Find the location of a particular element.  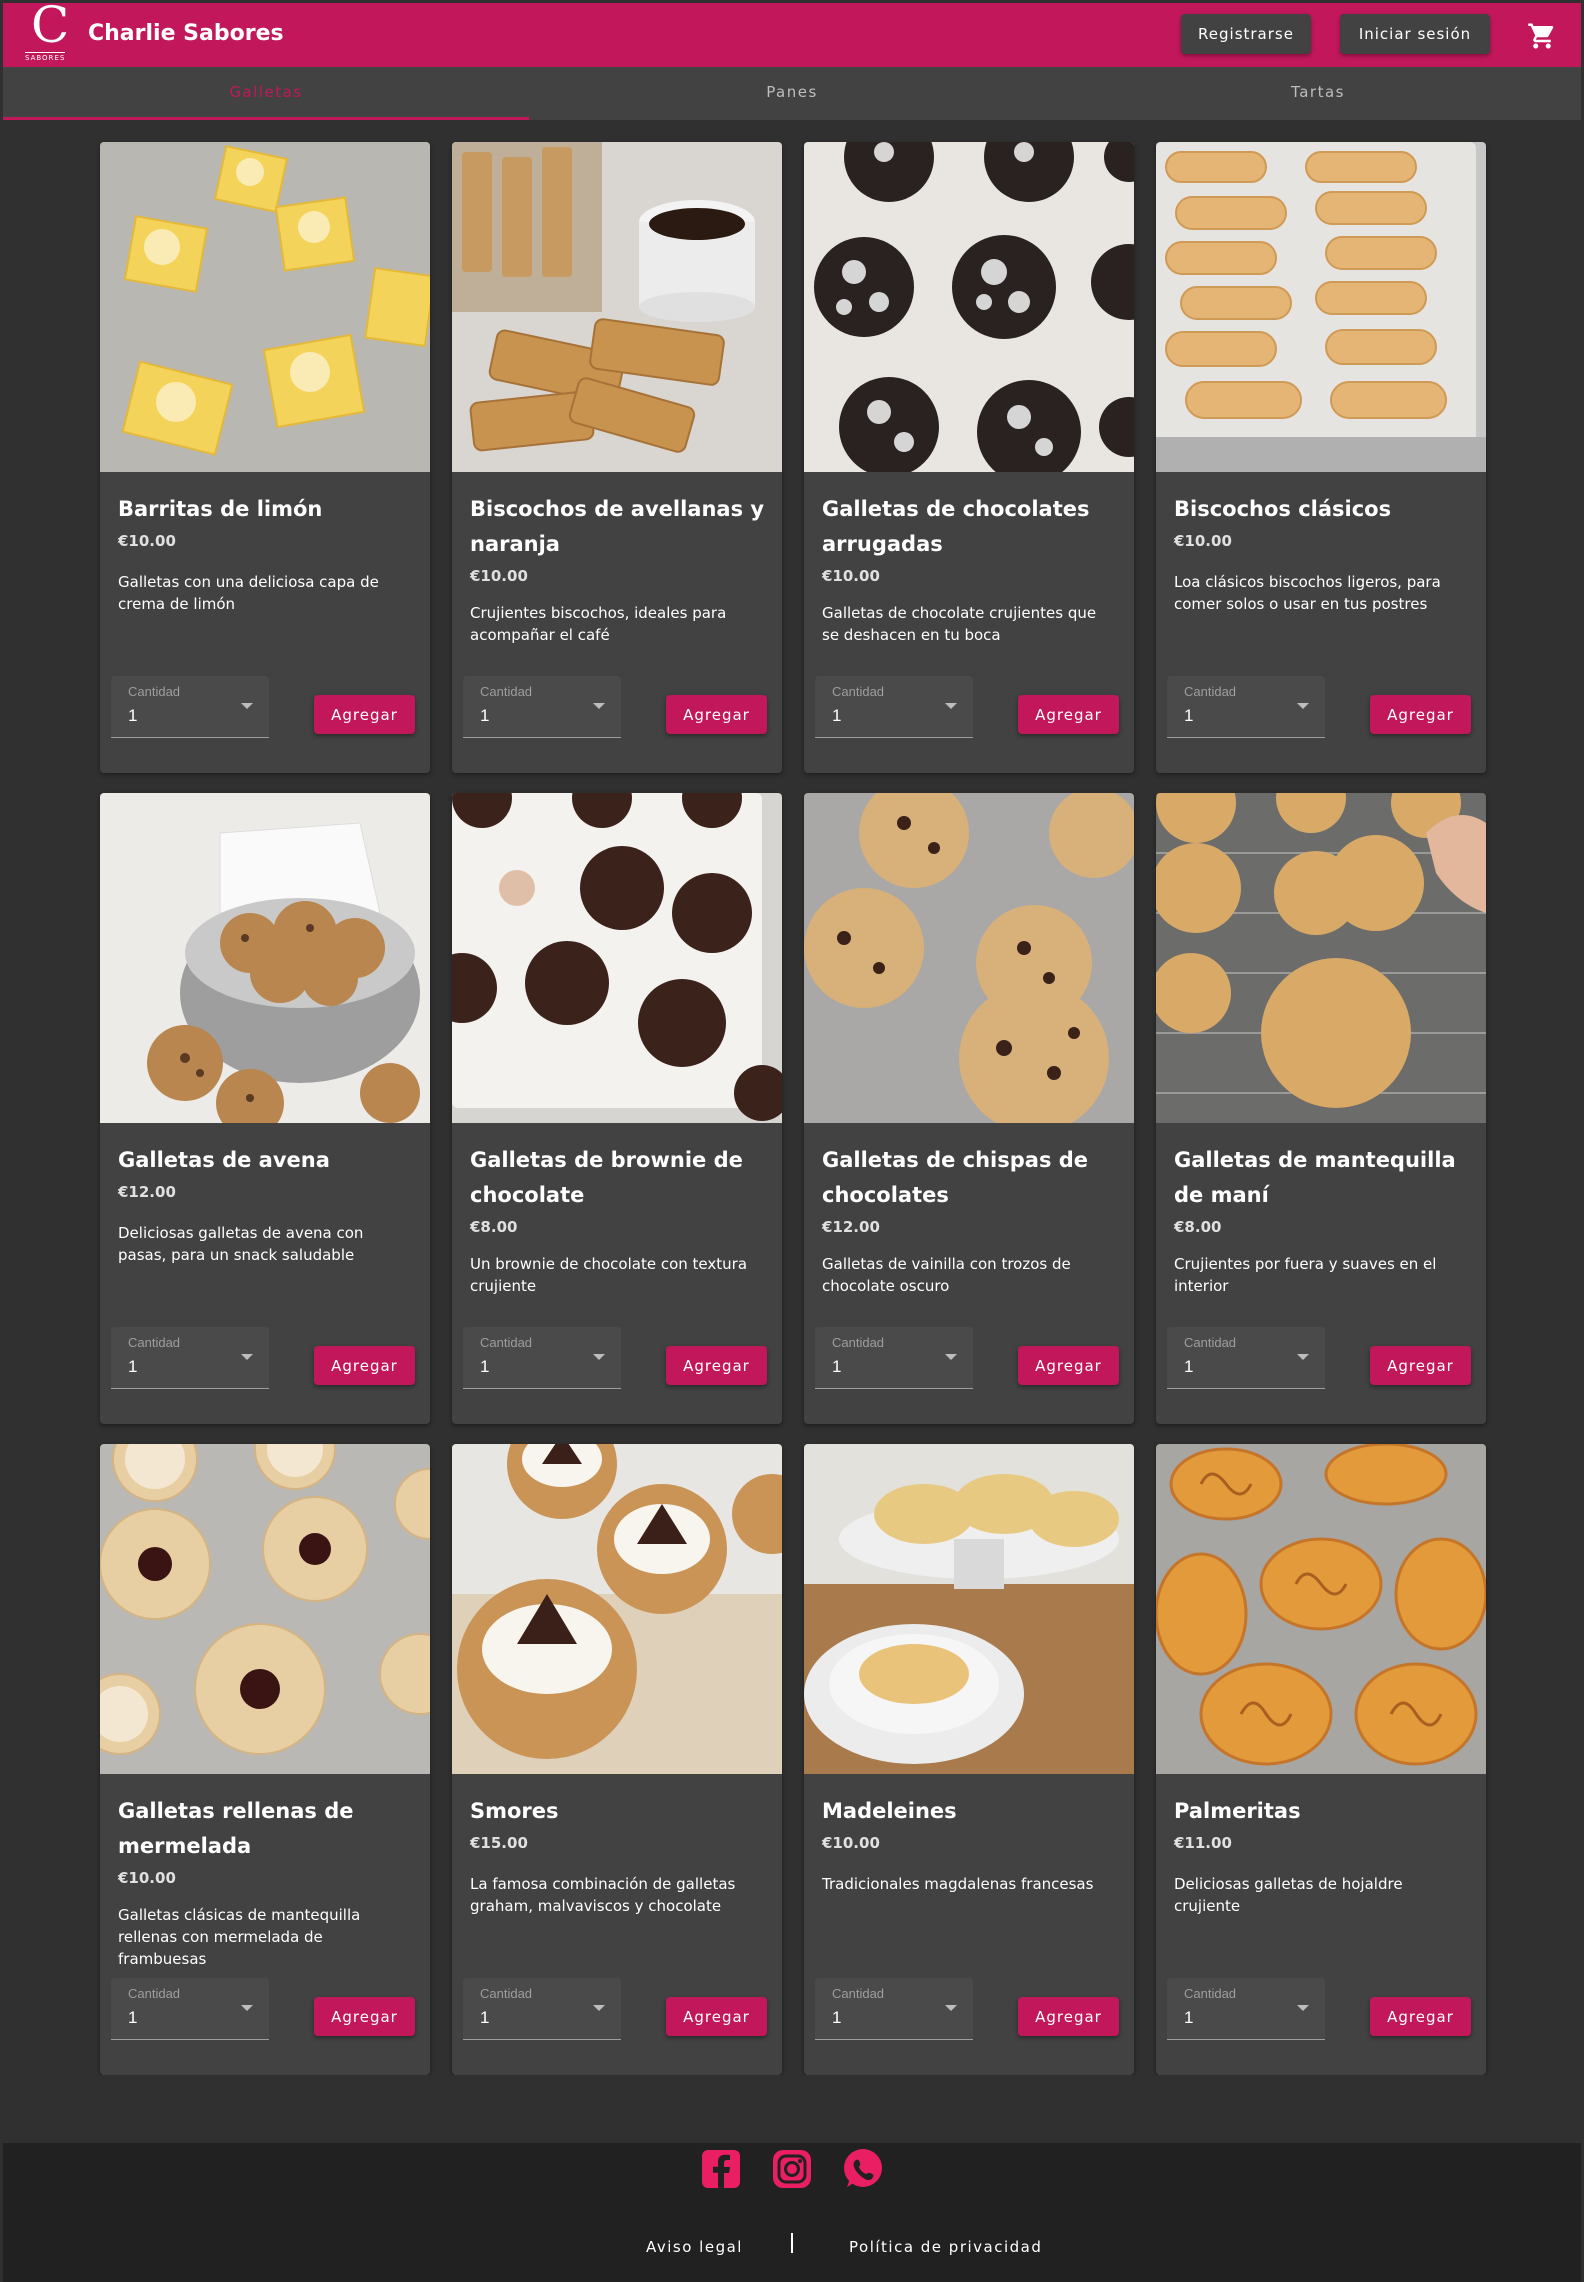

tab-galletas: Galletas is located at coordinates (266, 93).